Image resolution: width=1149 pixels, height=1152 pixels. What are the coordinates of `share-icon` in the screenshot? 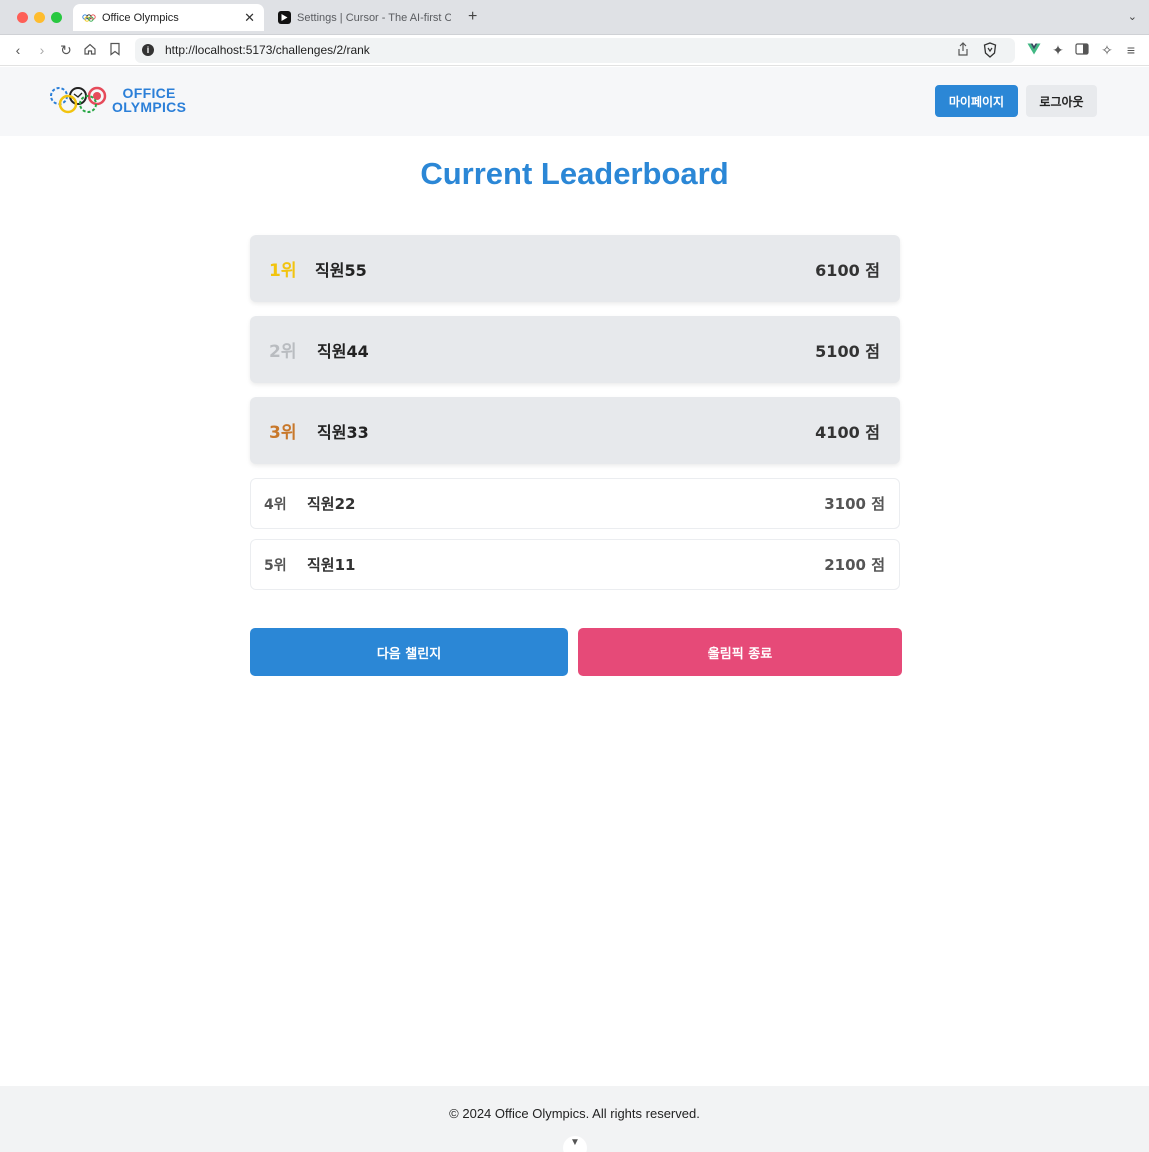 It's located at (963, 50).